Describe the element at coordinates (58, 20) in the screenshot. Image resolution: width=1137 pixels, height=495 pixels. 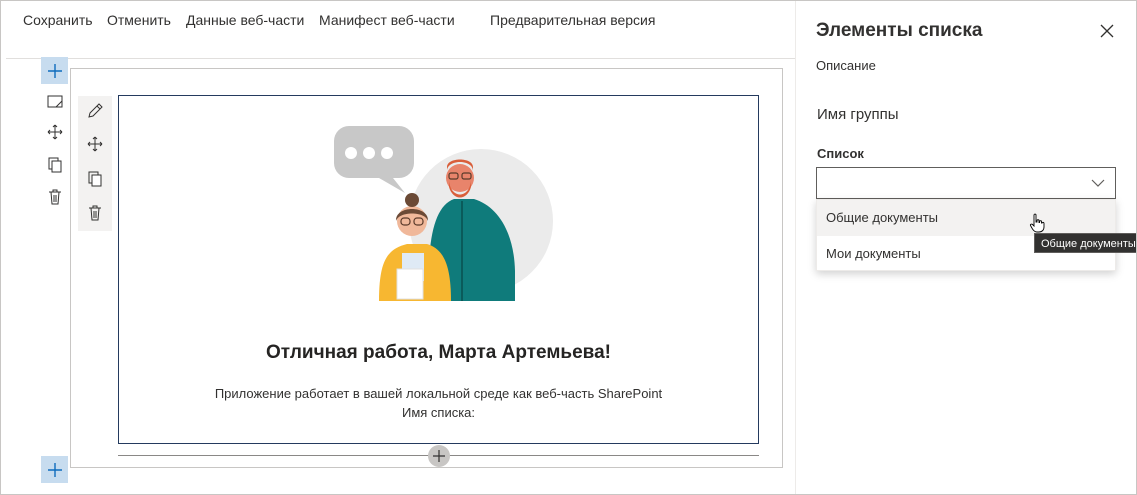
I see `save-button: Сохранить` at that location.